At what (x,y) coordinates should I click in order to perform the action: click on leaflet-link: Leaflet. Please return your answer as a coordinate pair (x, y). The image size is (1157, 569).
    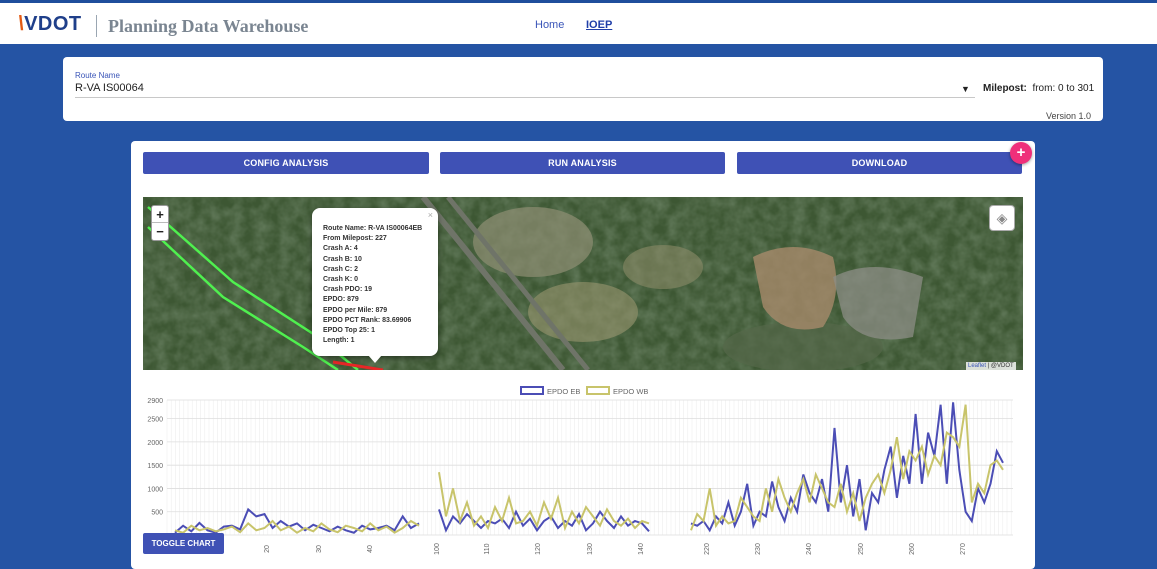
    Looking at the image, I should click on (977, 366).